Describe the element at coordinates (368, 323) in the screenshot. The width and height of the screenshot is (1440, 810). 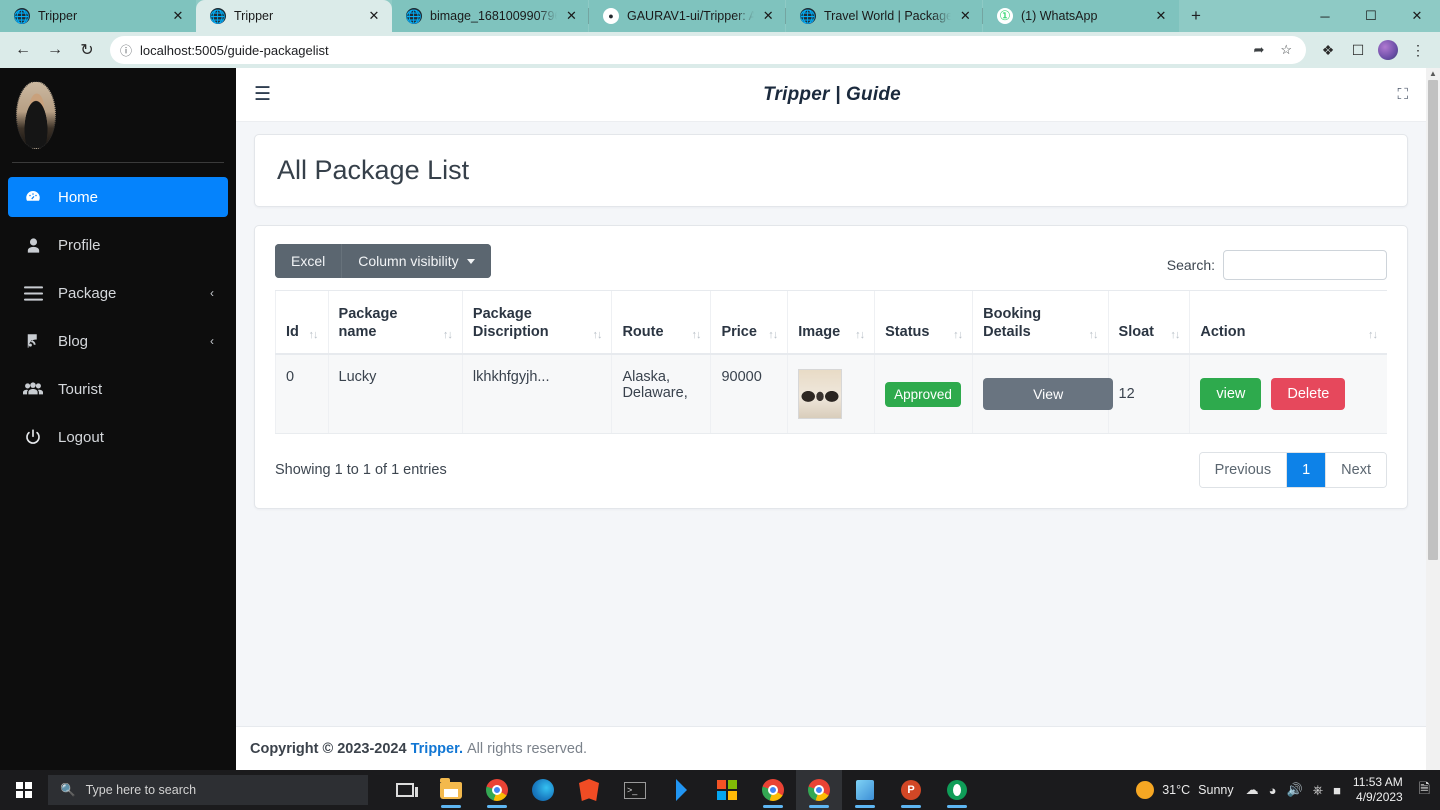
I see `column-label: Package name` at that location.